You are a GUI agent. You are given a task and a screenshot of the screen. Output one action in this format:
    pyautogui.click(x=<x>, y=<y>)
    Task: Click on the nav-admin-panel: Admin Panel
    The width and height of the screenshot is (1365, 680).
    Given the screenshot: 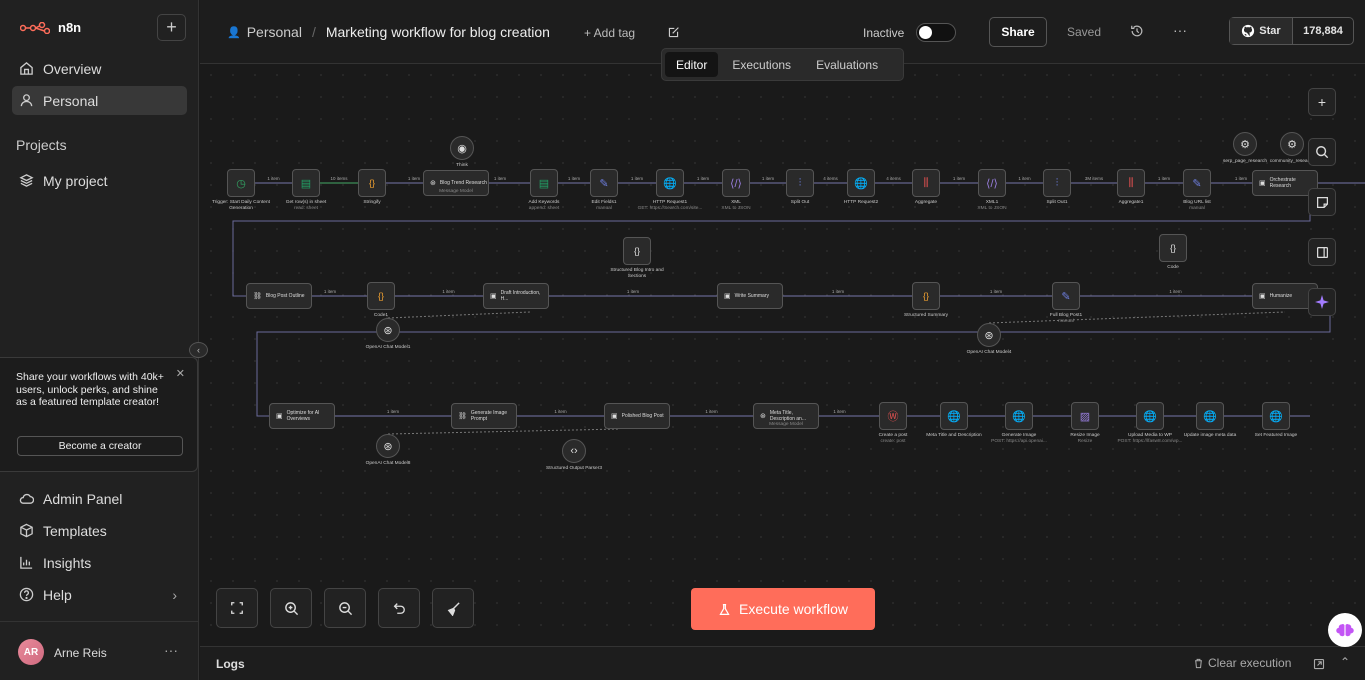 What is the action you would take?
    pyautogui.click(x=99, y=498)
    